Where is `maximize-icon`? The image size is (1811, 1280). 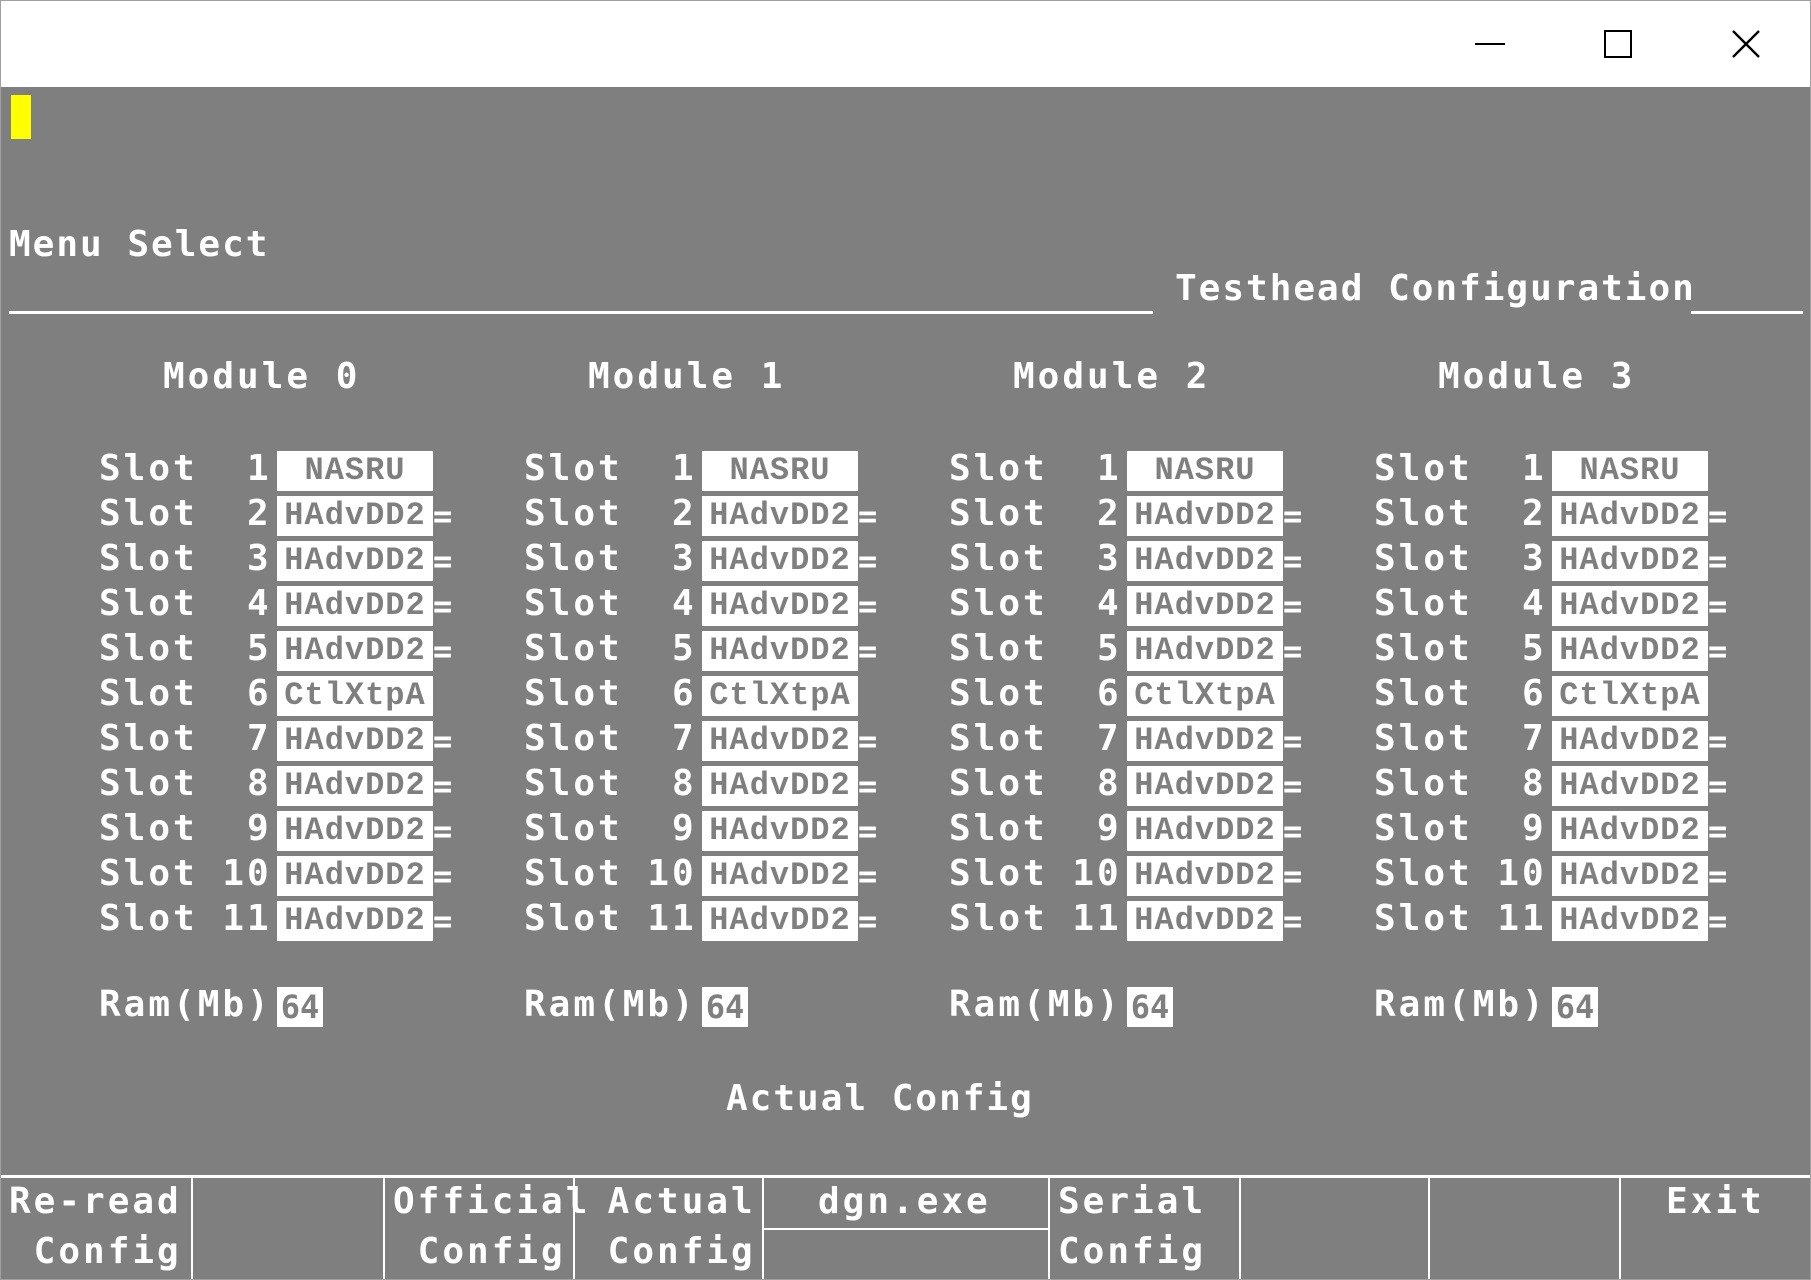 maximize-icon is located at coordinates (1618, 44).